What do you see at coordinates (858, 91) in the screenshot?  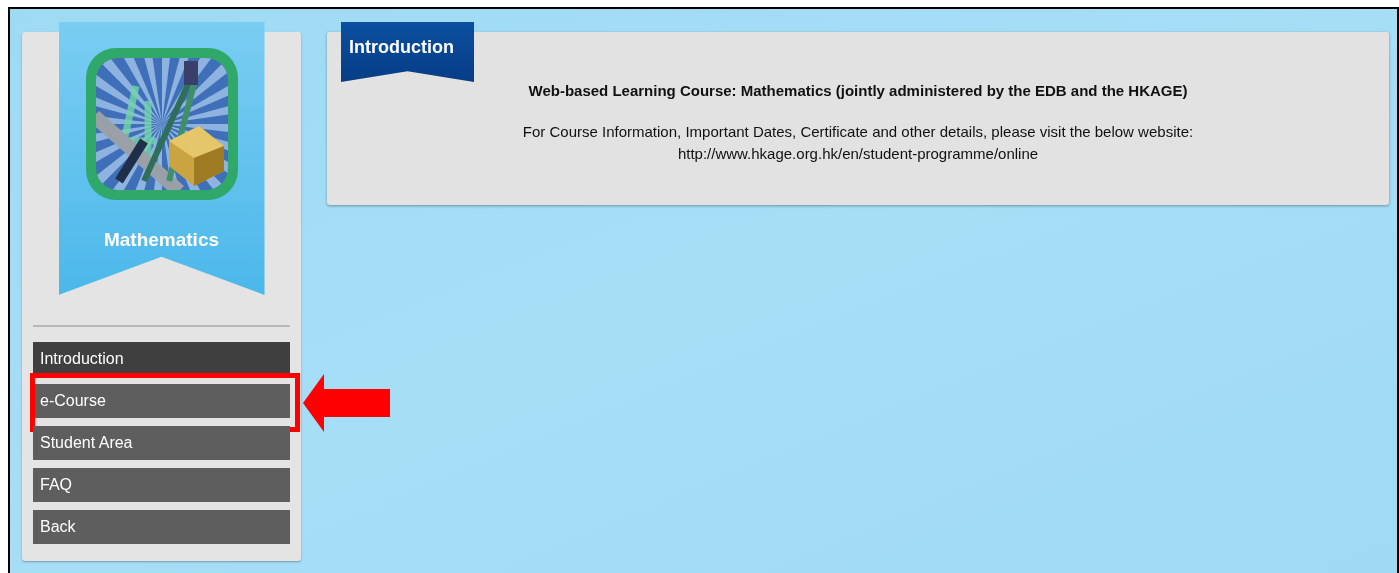 I see `course-heading: Web-based Learning Course: Mathematics (jointly administered by the EDB and the HKAGE)` at bounding box center [858, 91].